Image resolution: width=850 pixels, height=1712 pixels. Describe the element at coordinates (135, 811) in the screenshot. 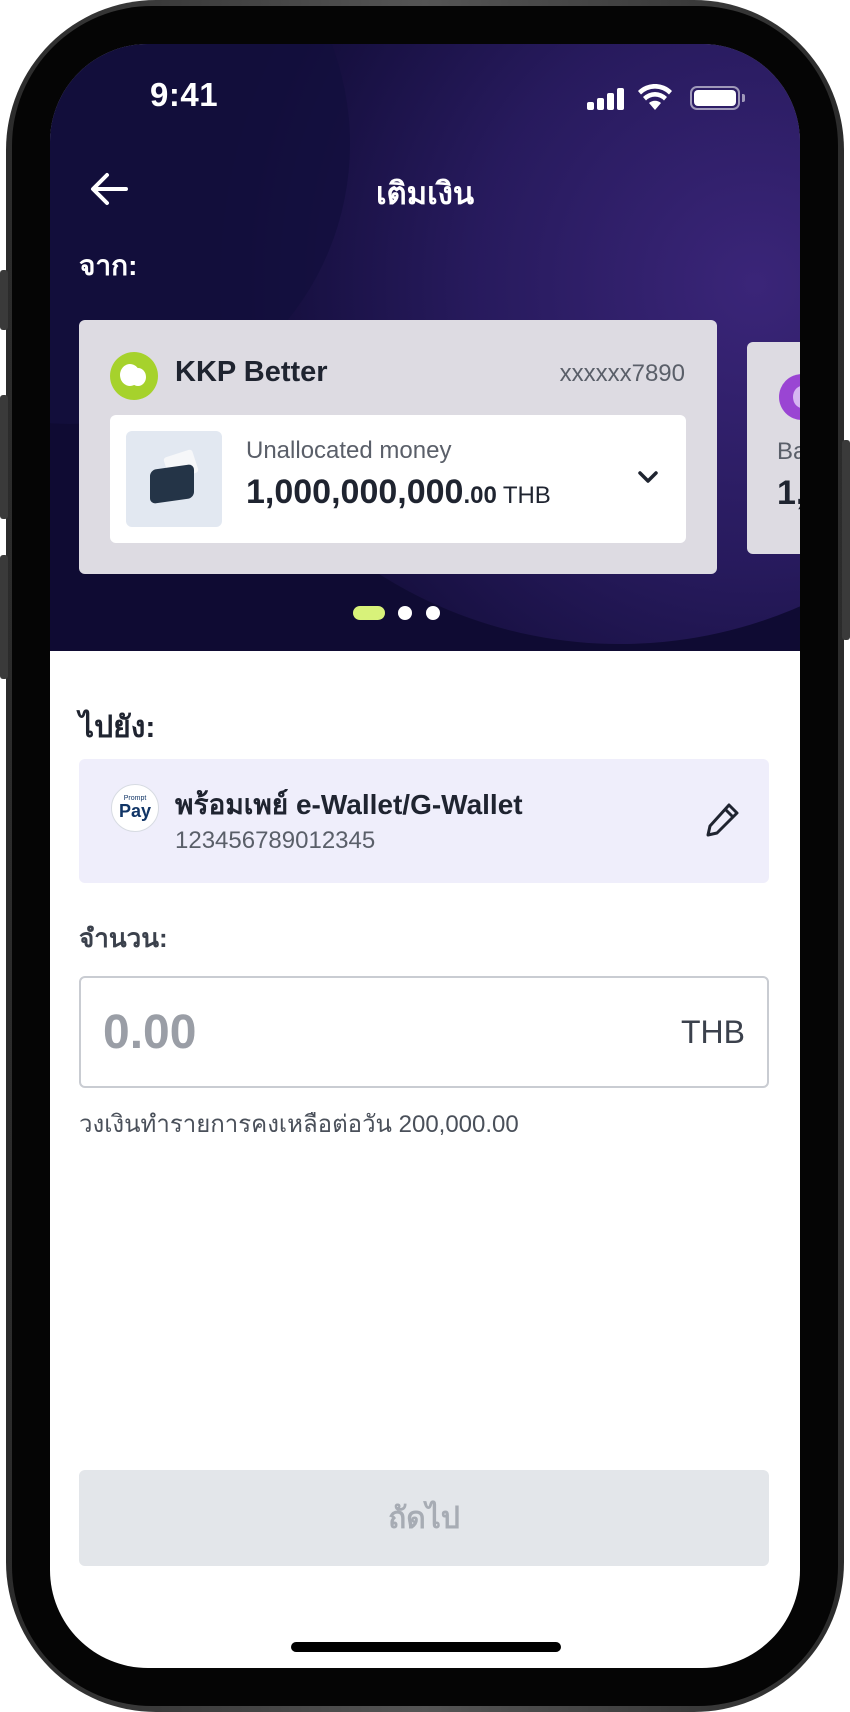

I see `promptpay-logo-main: Pay` at that location.